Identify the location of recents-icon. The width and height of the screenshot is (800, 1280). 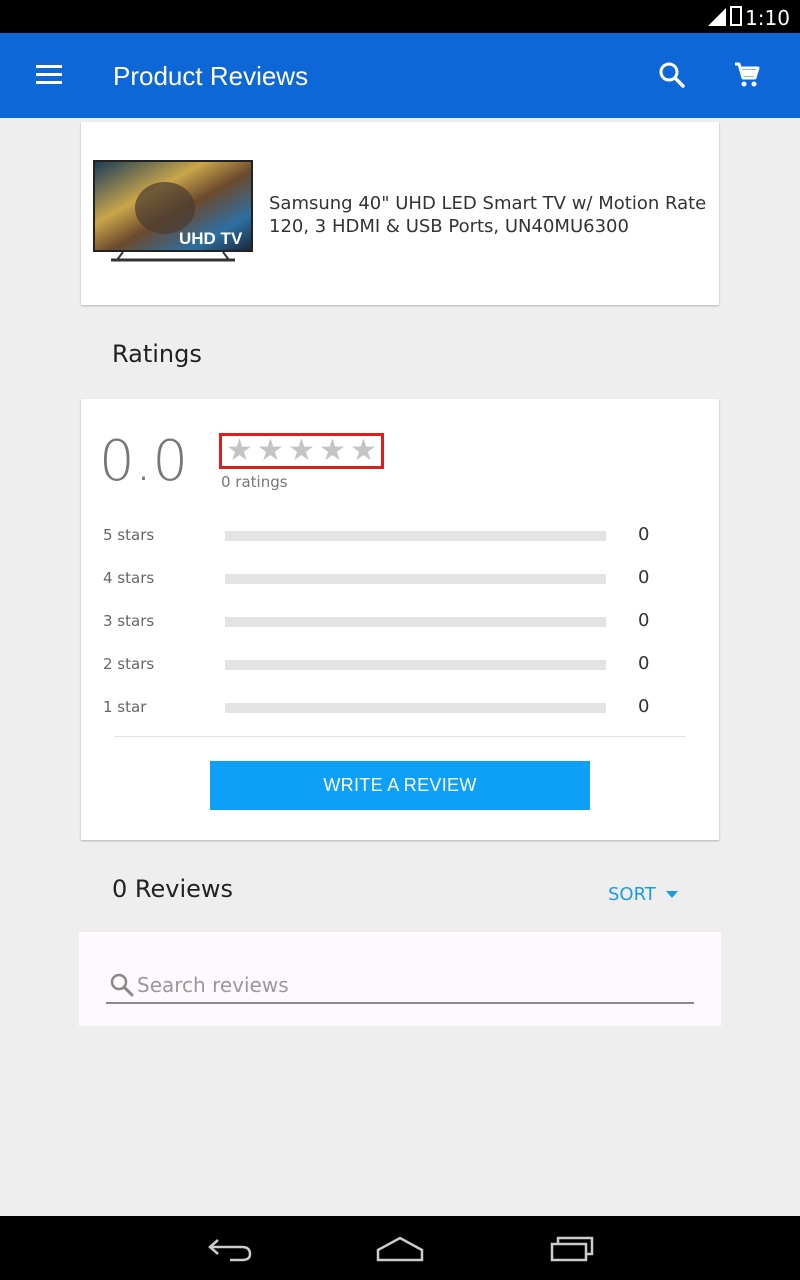
(572, 1249).